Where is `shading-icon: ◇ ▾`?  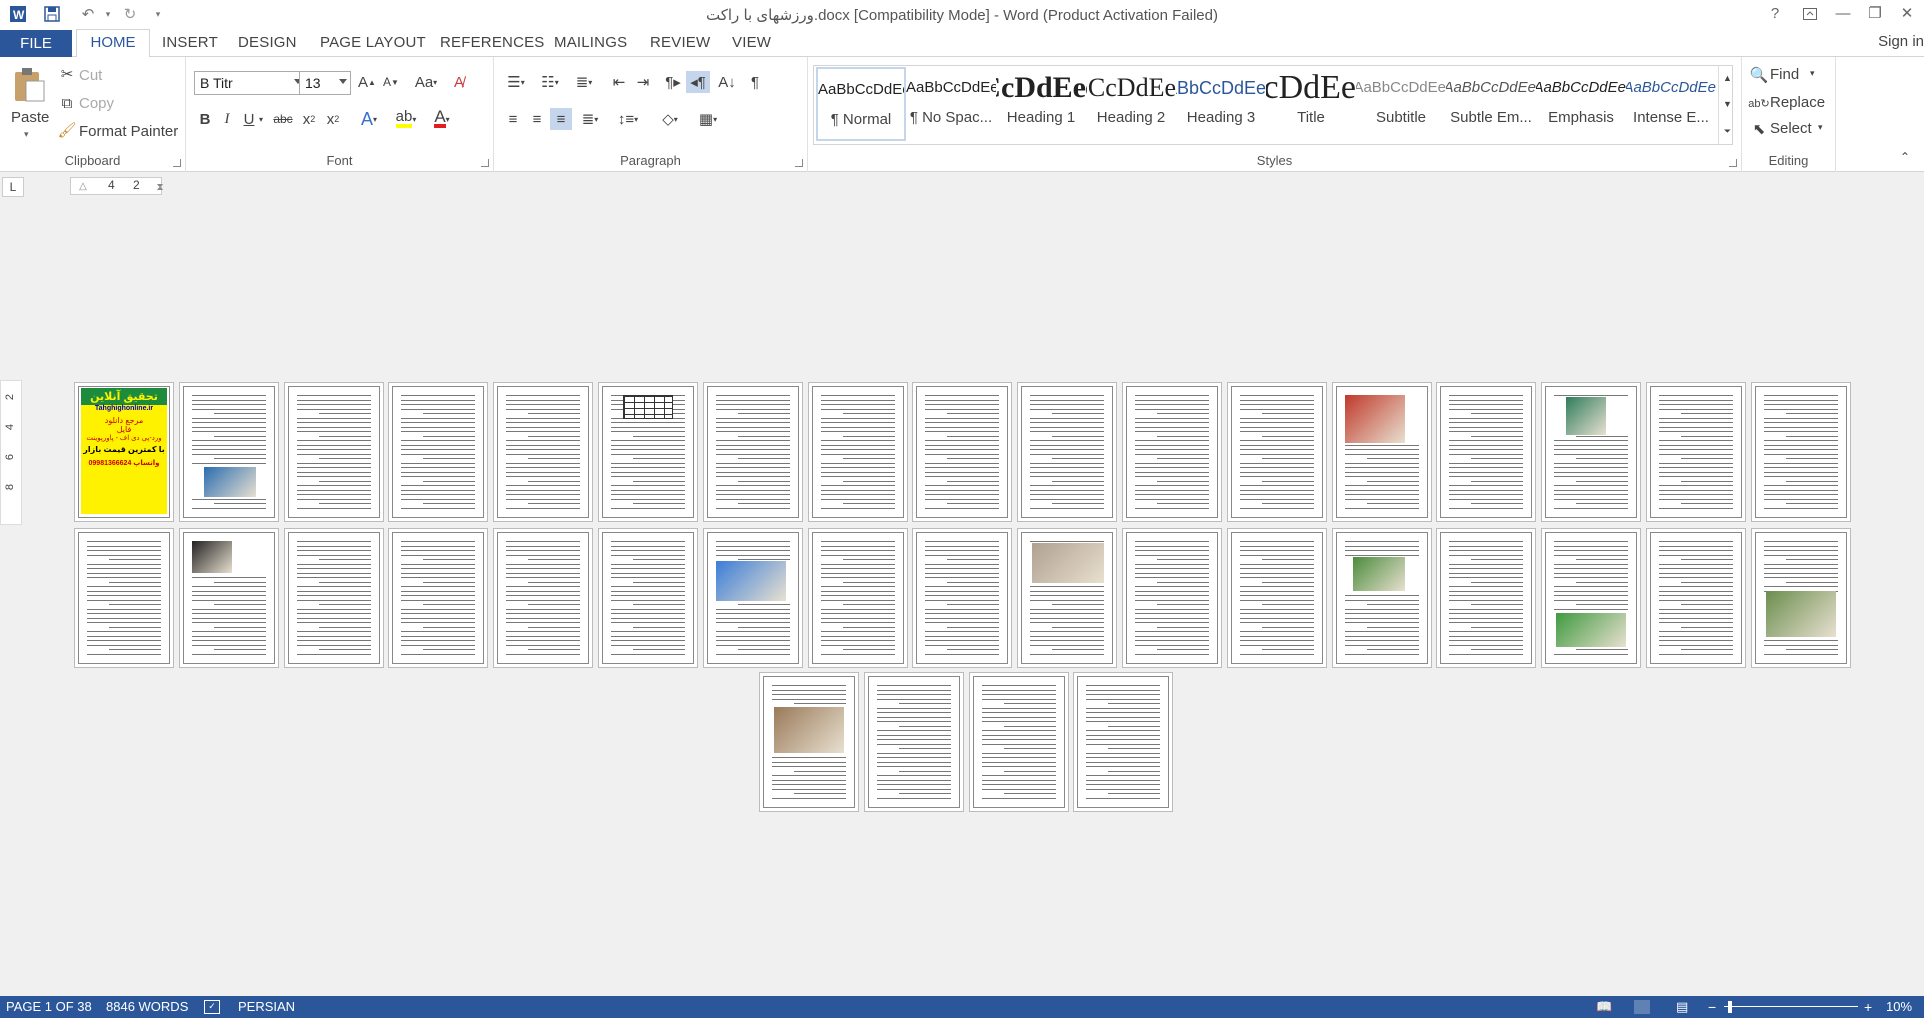
shading-icon: ◇ ▾ is located at coordinates (670, 119).